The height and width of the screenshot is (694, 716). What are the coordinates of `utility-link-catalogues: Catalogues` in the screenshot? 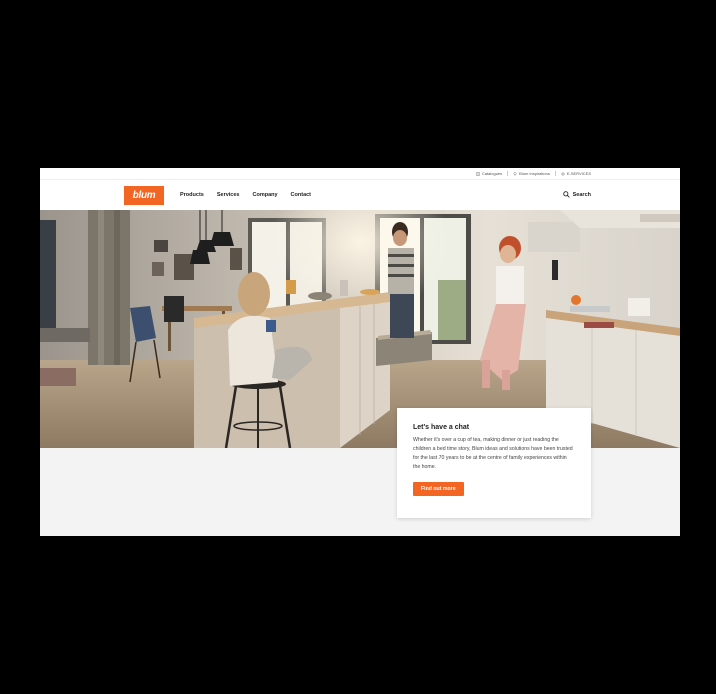 It's located at (489, 173).